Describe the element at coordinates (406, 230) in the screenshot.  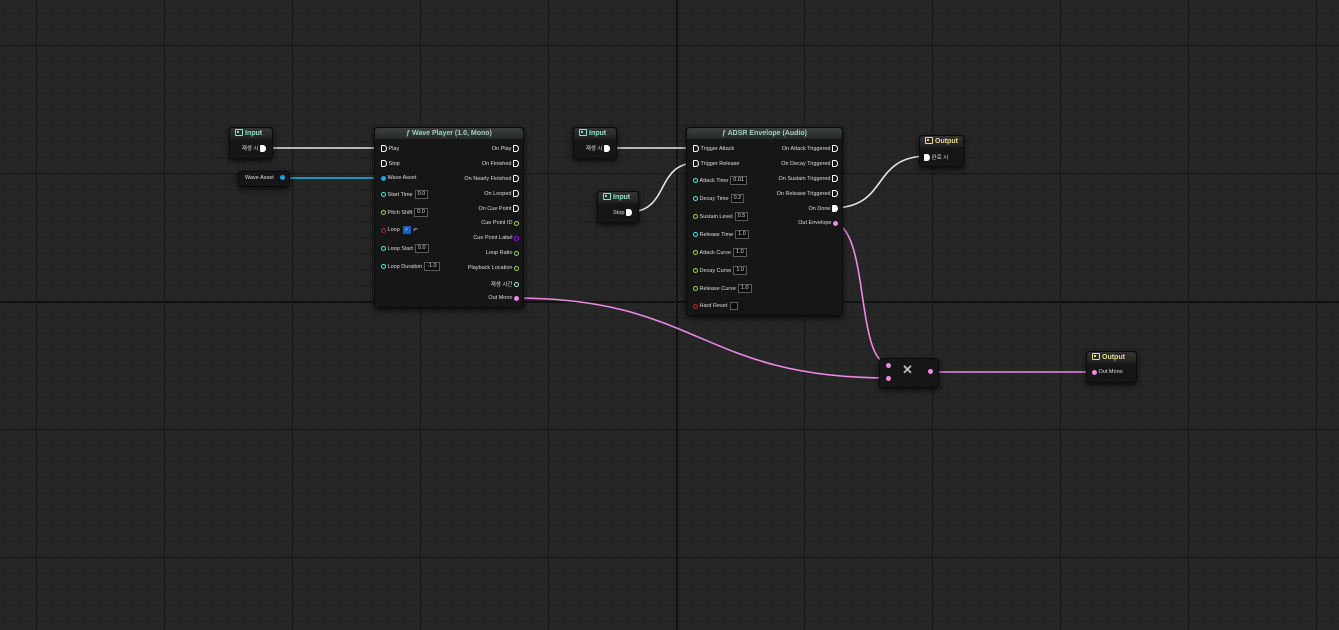
I see `loop-checkbox: ✓` at that location.